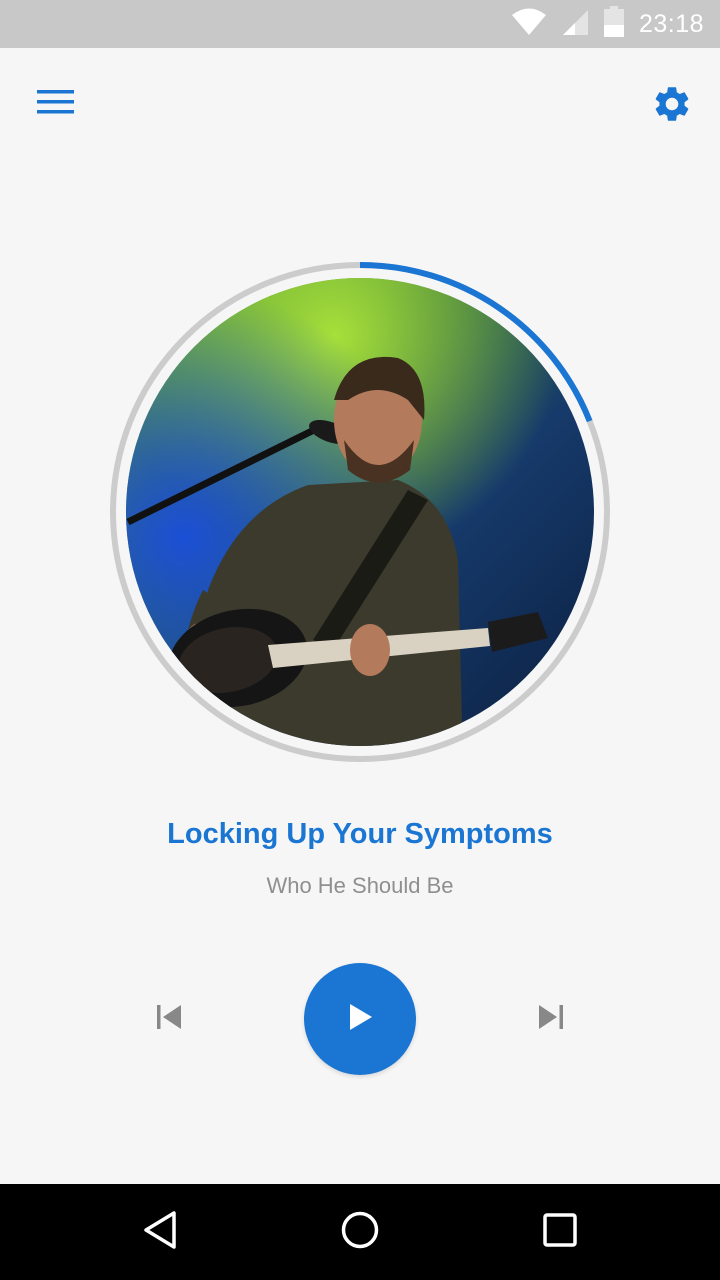 Image resolution: width=720 pixels, height=1280 pixels. I want to click on status-bar: 23:18, so click(360, 24).